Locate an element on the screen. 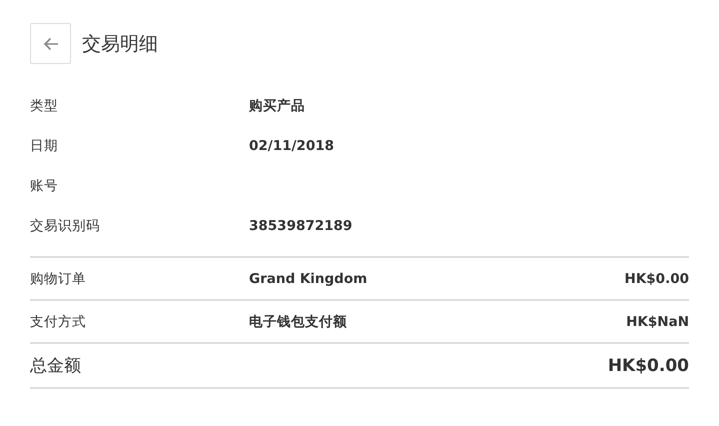 The image size is (719, 426). item-label: 购物订单 is located at coordinates (58, 279).